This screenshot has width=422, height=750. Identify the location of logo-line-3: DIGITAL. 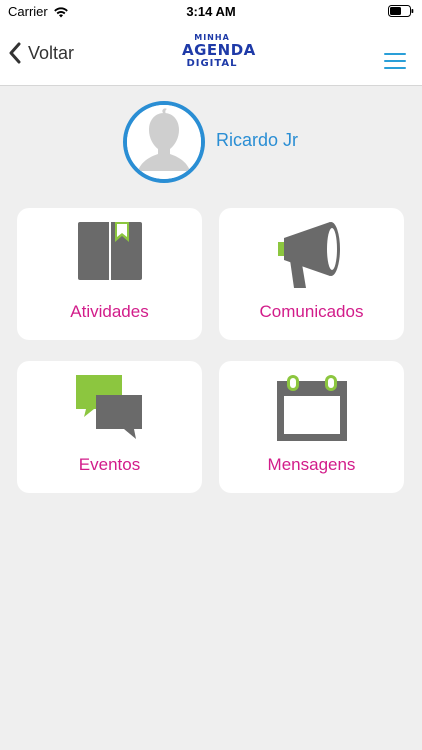
(212, 63).